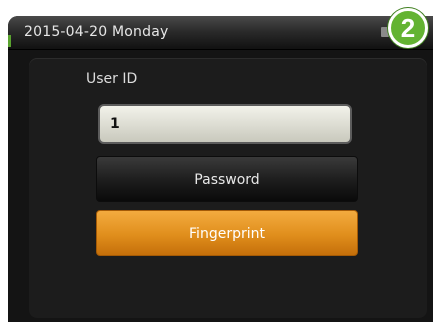 Image resolution: width=433 pixels, height=322 pixels. Describe the element at coordinates (227, 233) in the screenshot. I see `fingerprint-button: Fingerprint` at that location.